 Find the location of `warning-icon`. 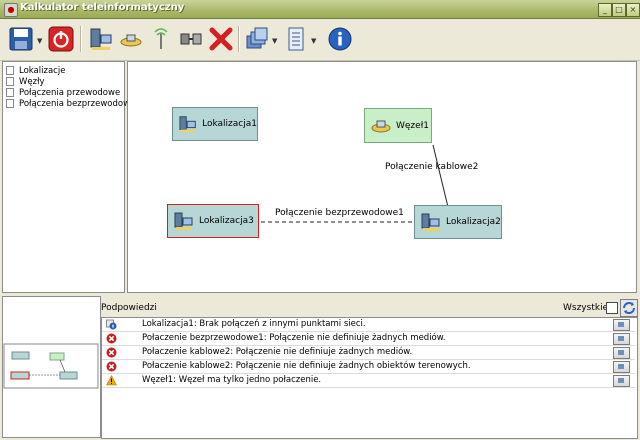

warning-icon is located at coordinates (111, 380).